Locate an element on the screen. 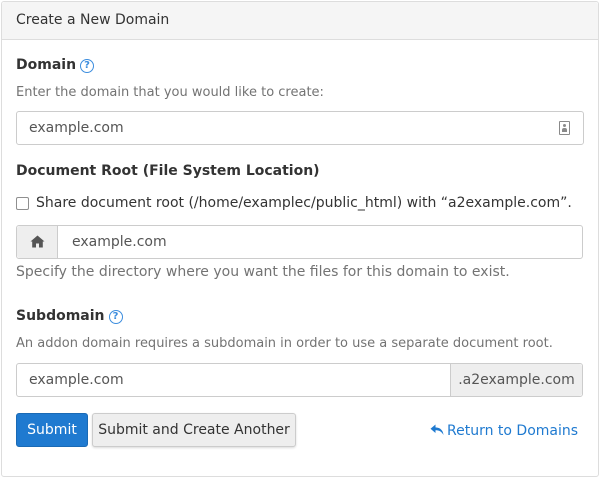 The height and width of the screenshot is (478, 600). share-docroot-checkbox is located at coordinates (22, 203).